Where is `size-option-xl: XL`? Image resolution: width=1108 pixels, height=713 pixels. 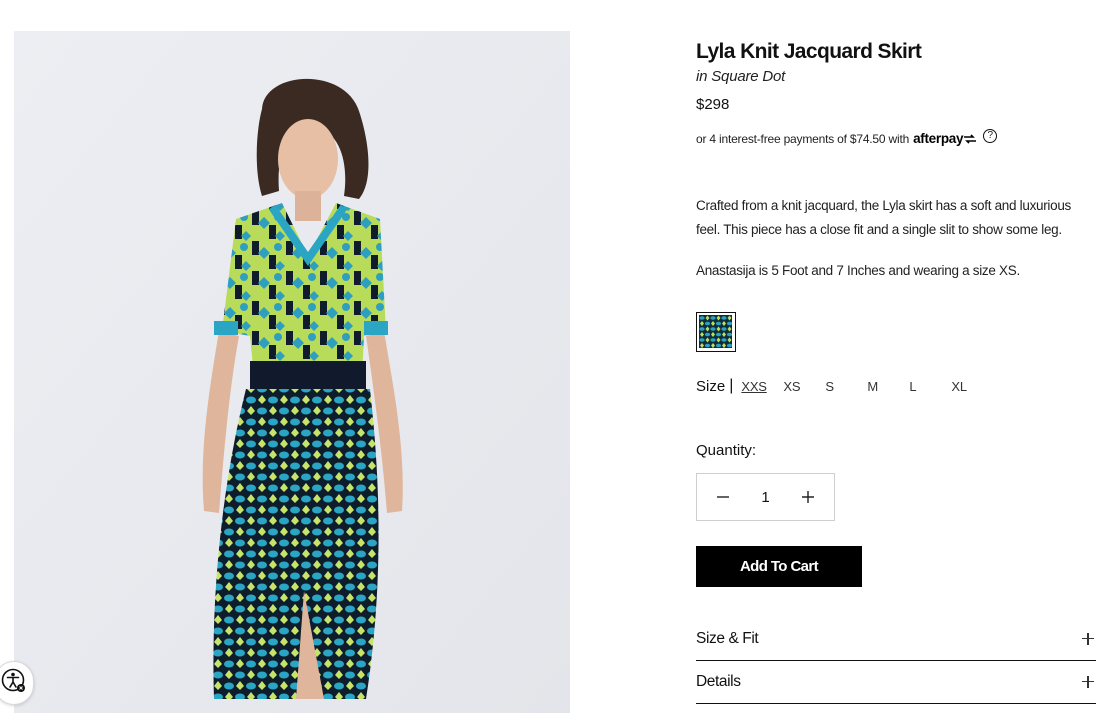
size-option-xl: XL is located at coordinates (972, 386).